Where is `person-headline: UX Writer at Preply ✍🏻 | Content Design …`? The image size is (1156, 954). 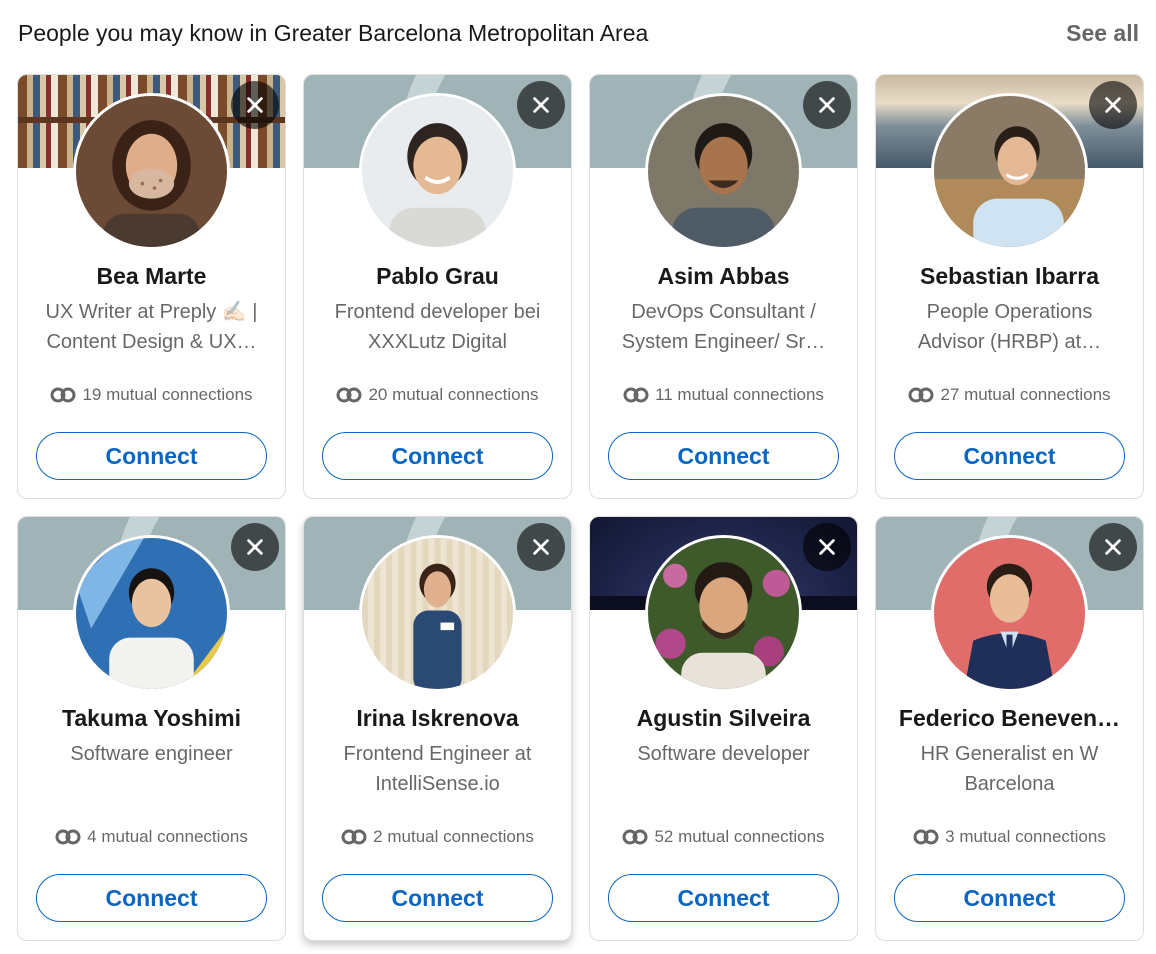 person-headline: UX Writer at Preply ✍🏻 | Content Design … is located at coordinates (151, 327).